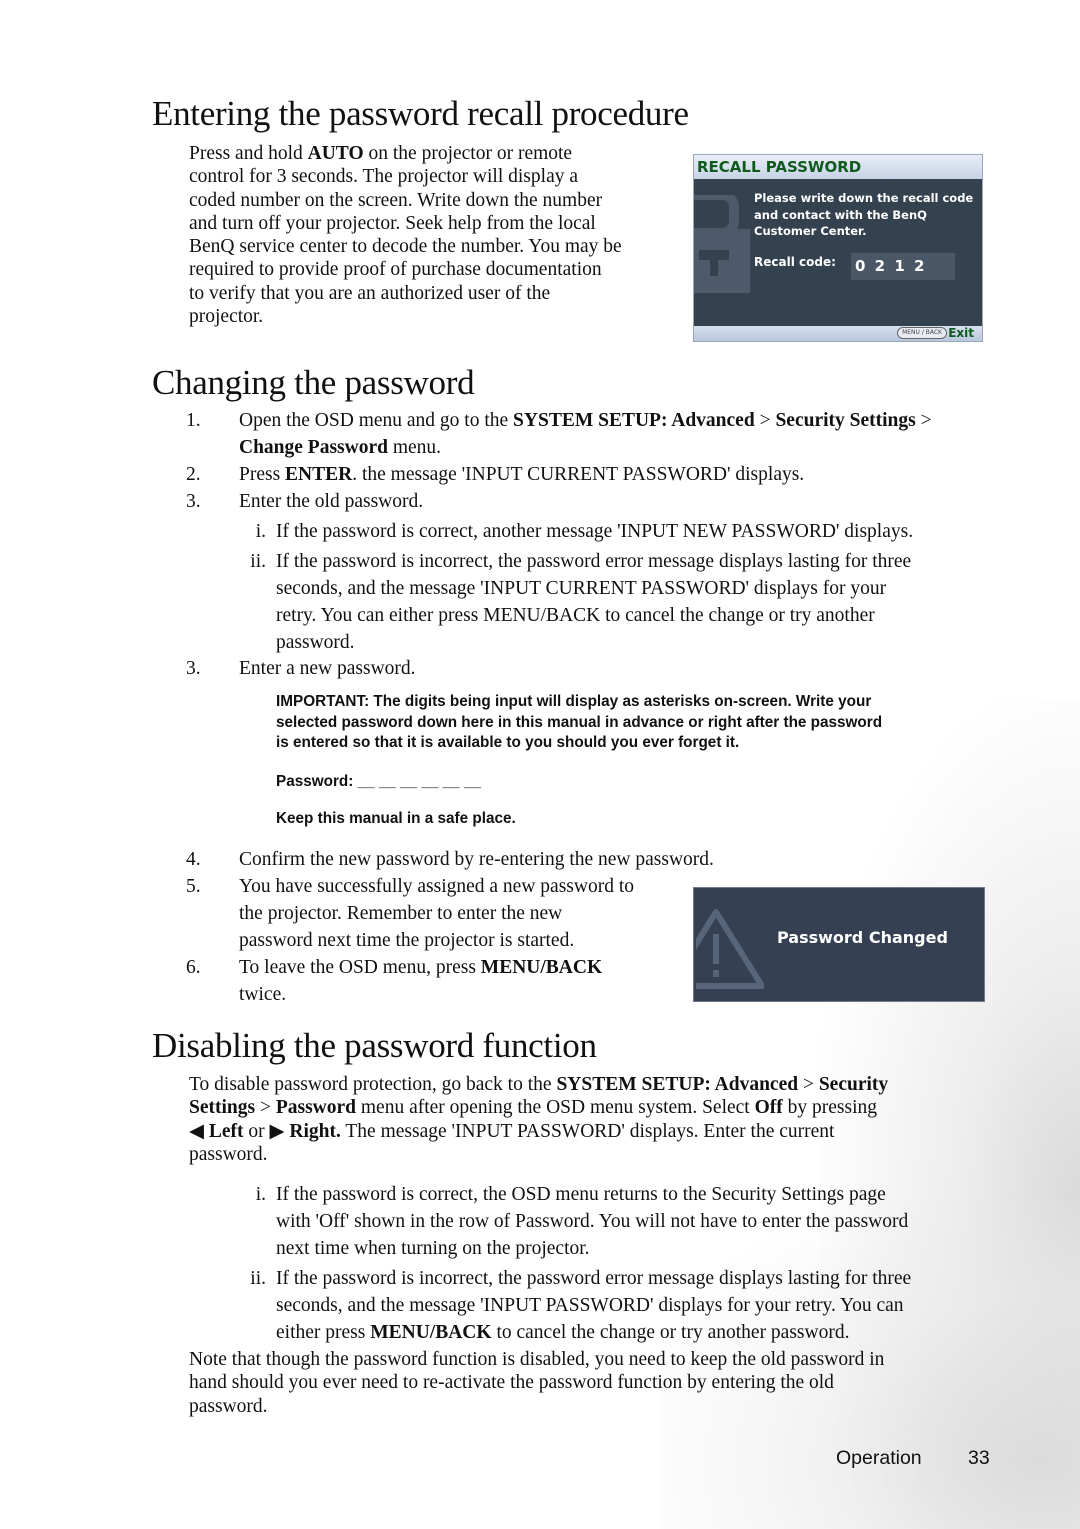 The height and width of the screenshot is (1529, 1080). What do you see at coordinates (374, 1045) in the screenshot?
I see `section-title-disable: Disabling the password function` at bounding box center [374, 1045].